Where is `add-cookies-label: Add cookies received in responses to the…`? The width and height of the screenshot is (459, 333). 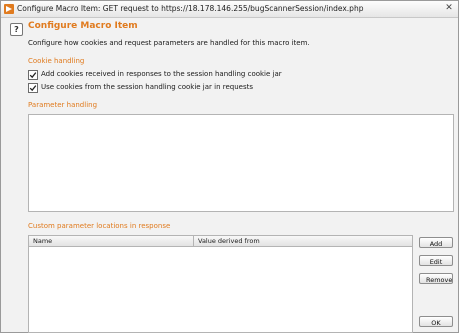 add-cookies-label: Add cookies received in responses to the… is located at coordinates (161, 74).